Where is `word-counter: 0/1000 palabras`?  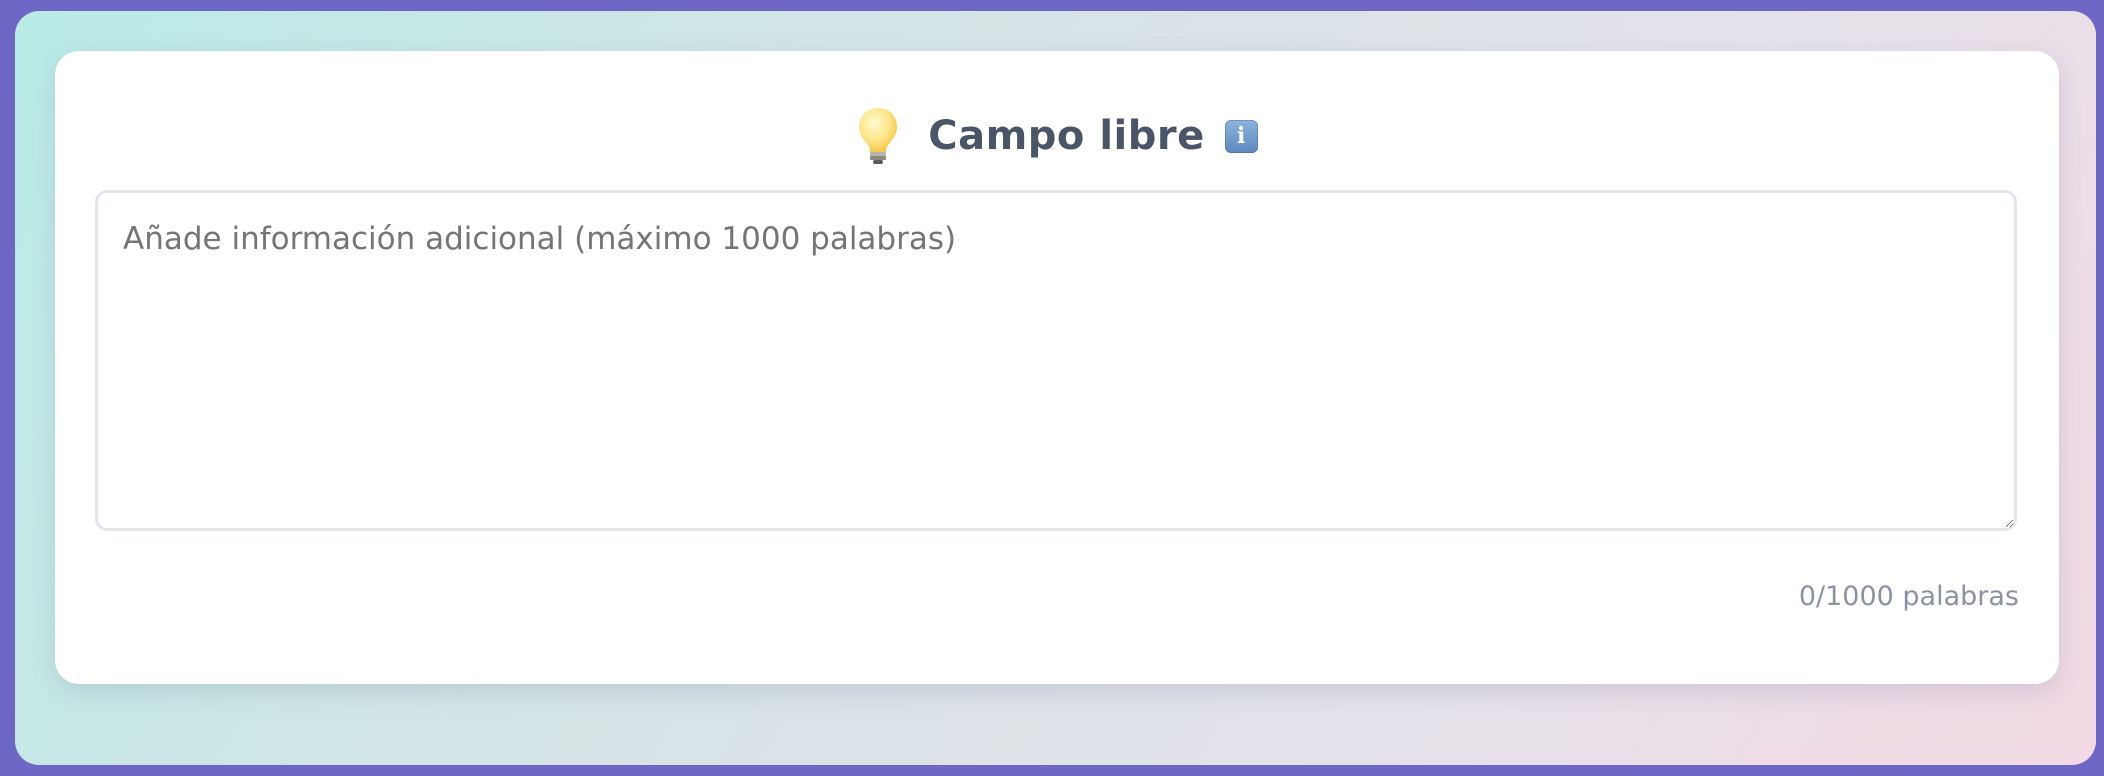
word-counter: 0/1000 palabras is located at coordinates (1908, 596).